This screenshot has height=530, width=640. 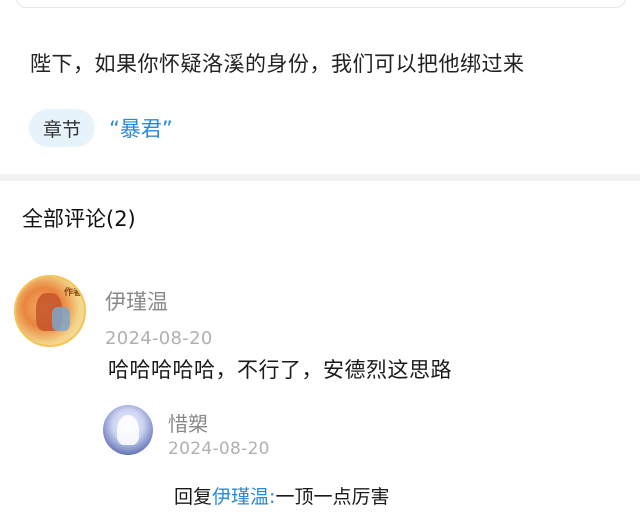 I want to click on commenter-avatar: 作者, so click(x=50, y=311).